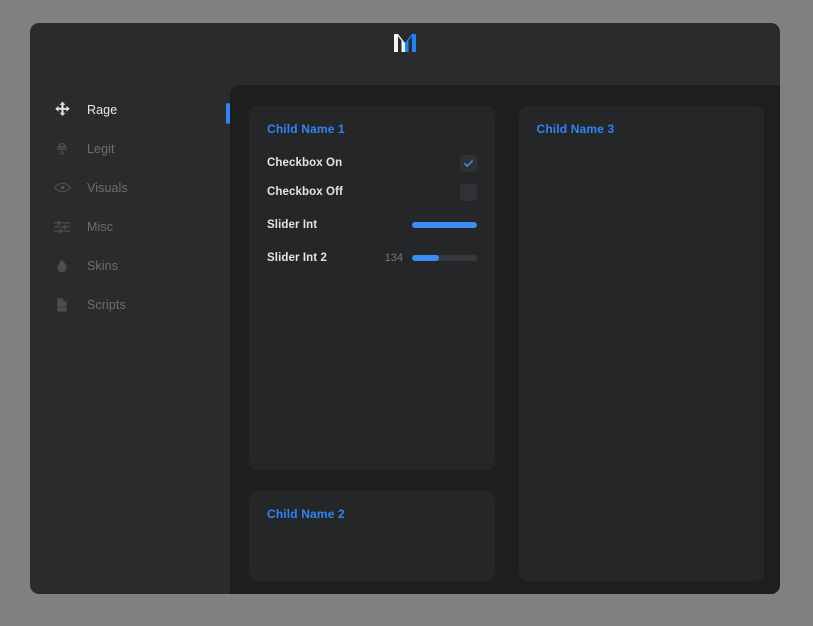 The image size is (813, 626). I want to click on sidebar-item-label: Skins, so click(103, 265).